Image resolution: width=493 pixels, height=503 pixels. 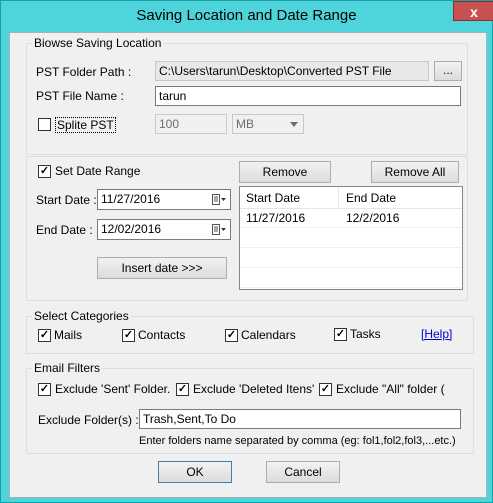 I want to click on chevron-down-icon, so click(x=294, y=124).